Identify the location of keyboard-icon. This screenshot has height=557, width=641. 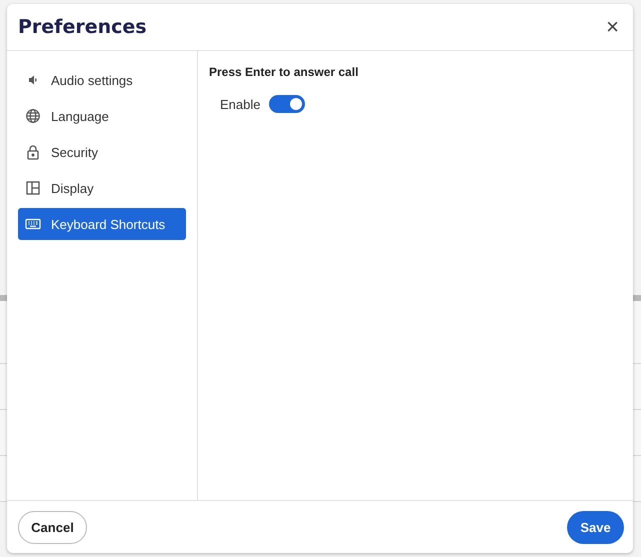
(33, 224).